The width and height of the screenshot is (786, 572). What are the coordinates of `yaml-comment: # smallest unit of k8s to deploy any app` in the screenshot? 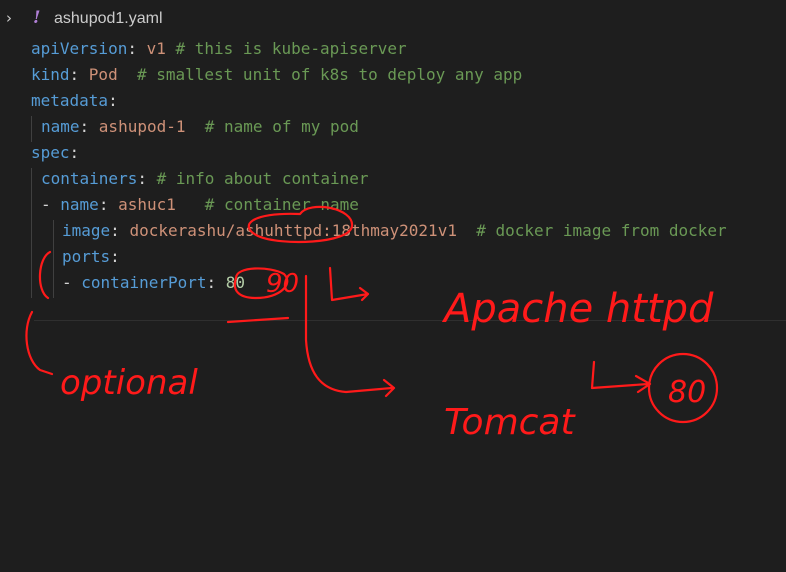 It's located at (329, 74).